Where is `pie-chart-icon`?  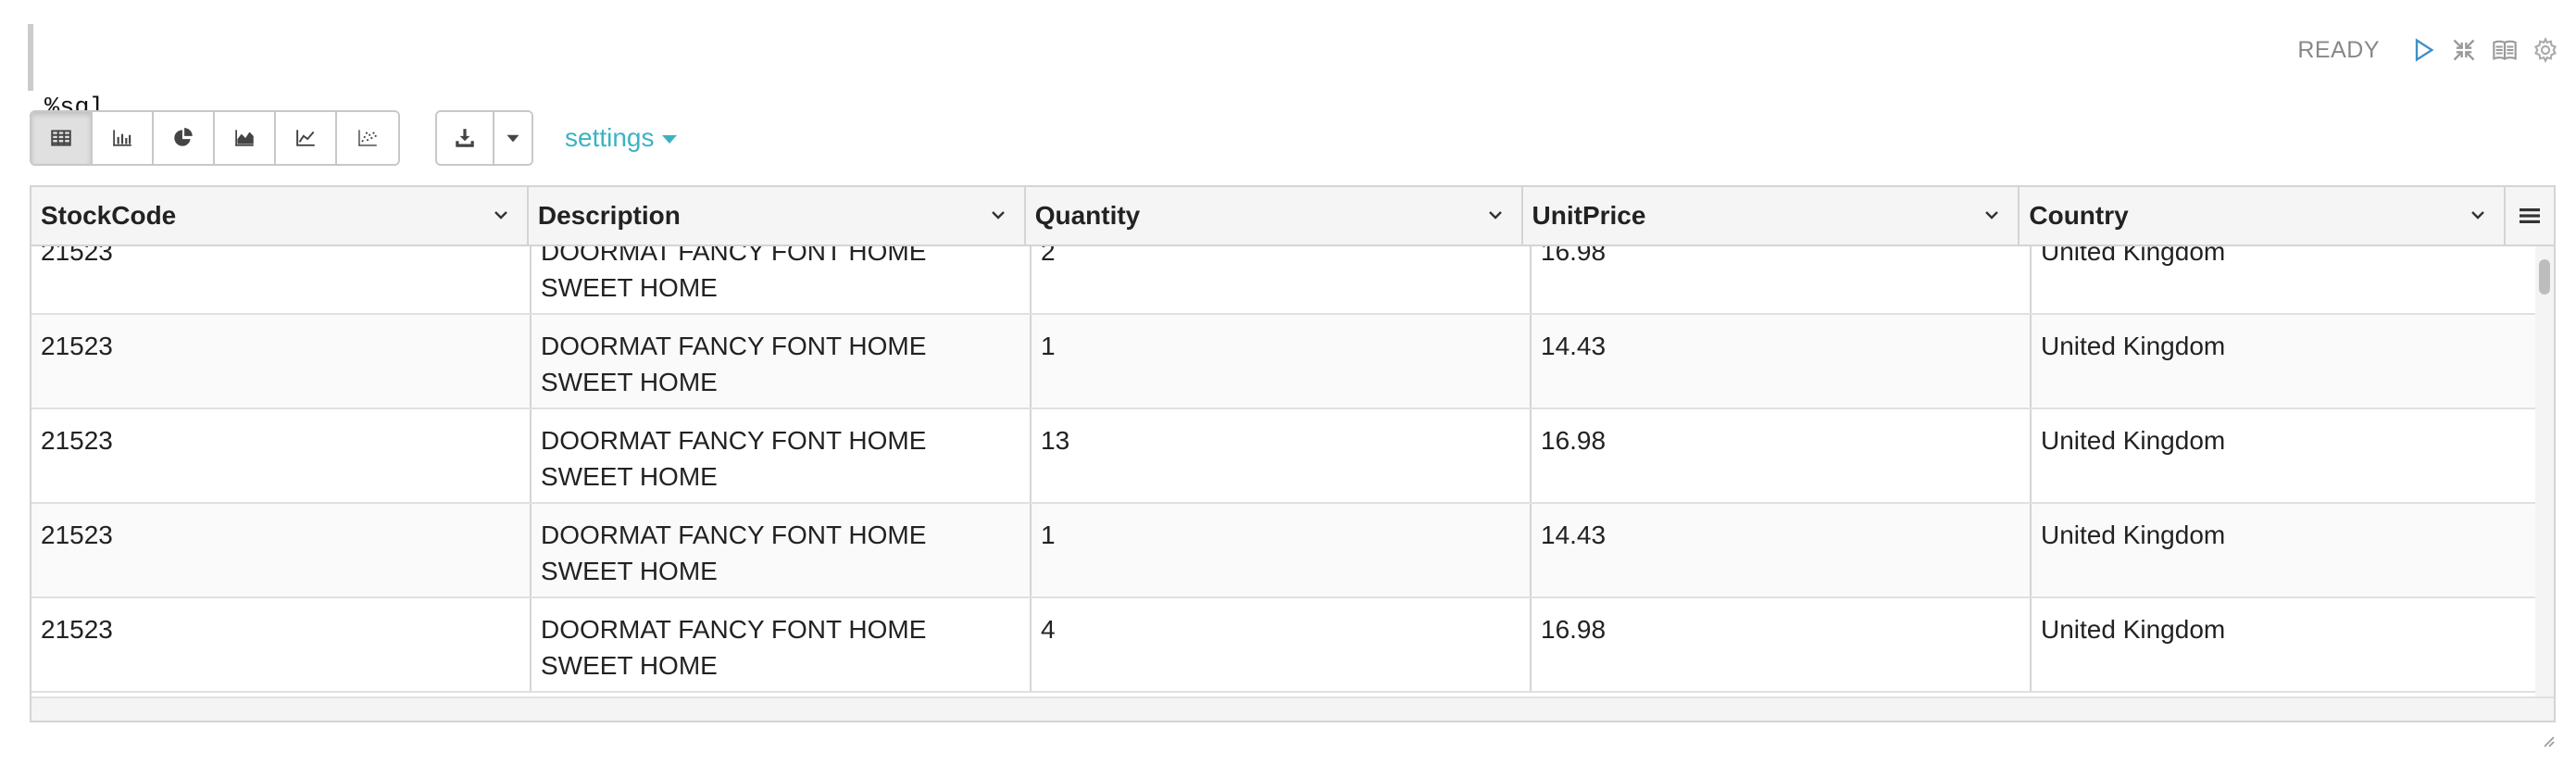 pie-chart-icon is located at coordinates (183, 137).